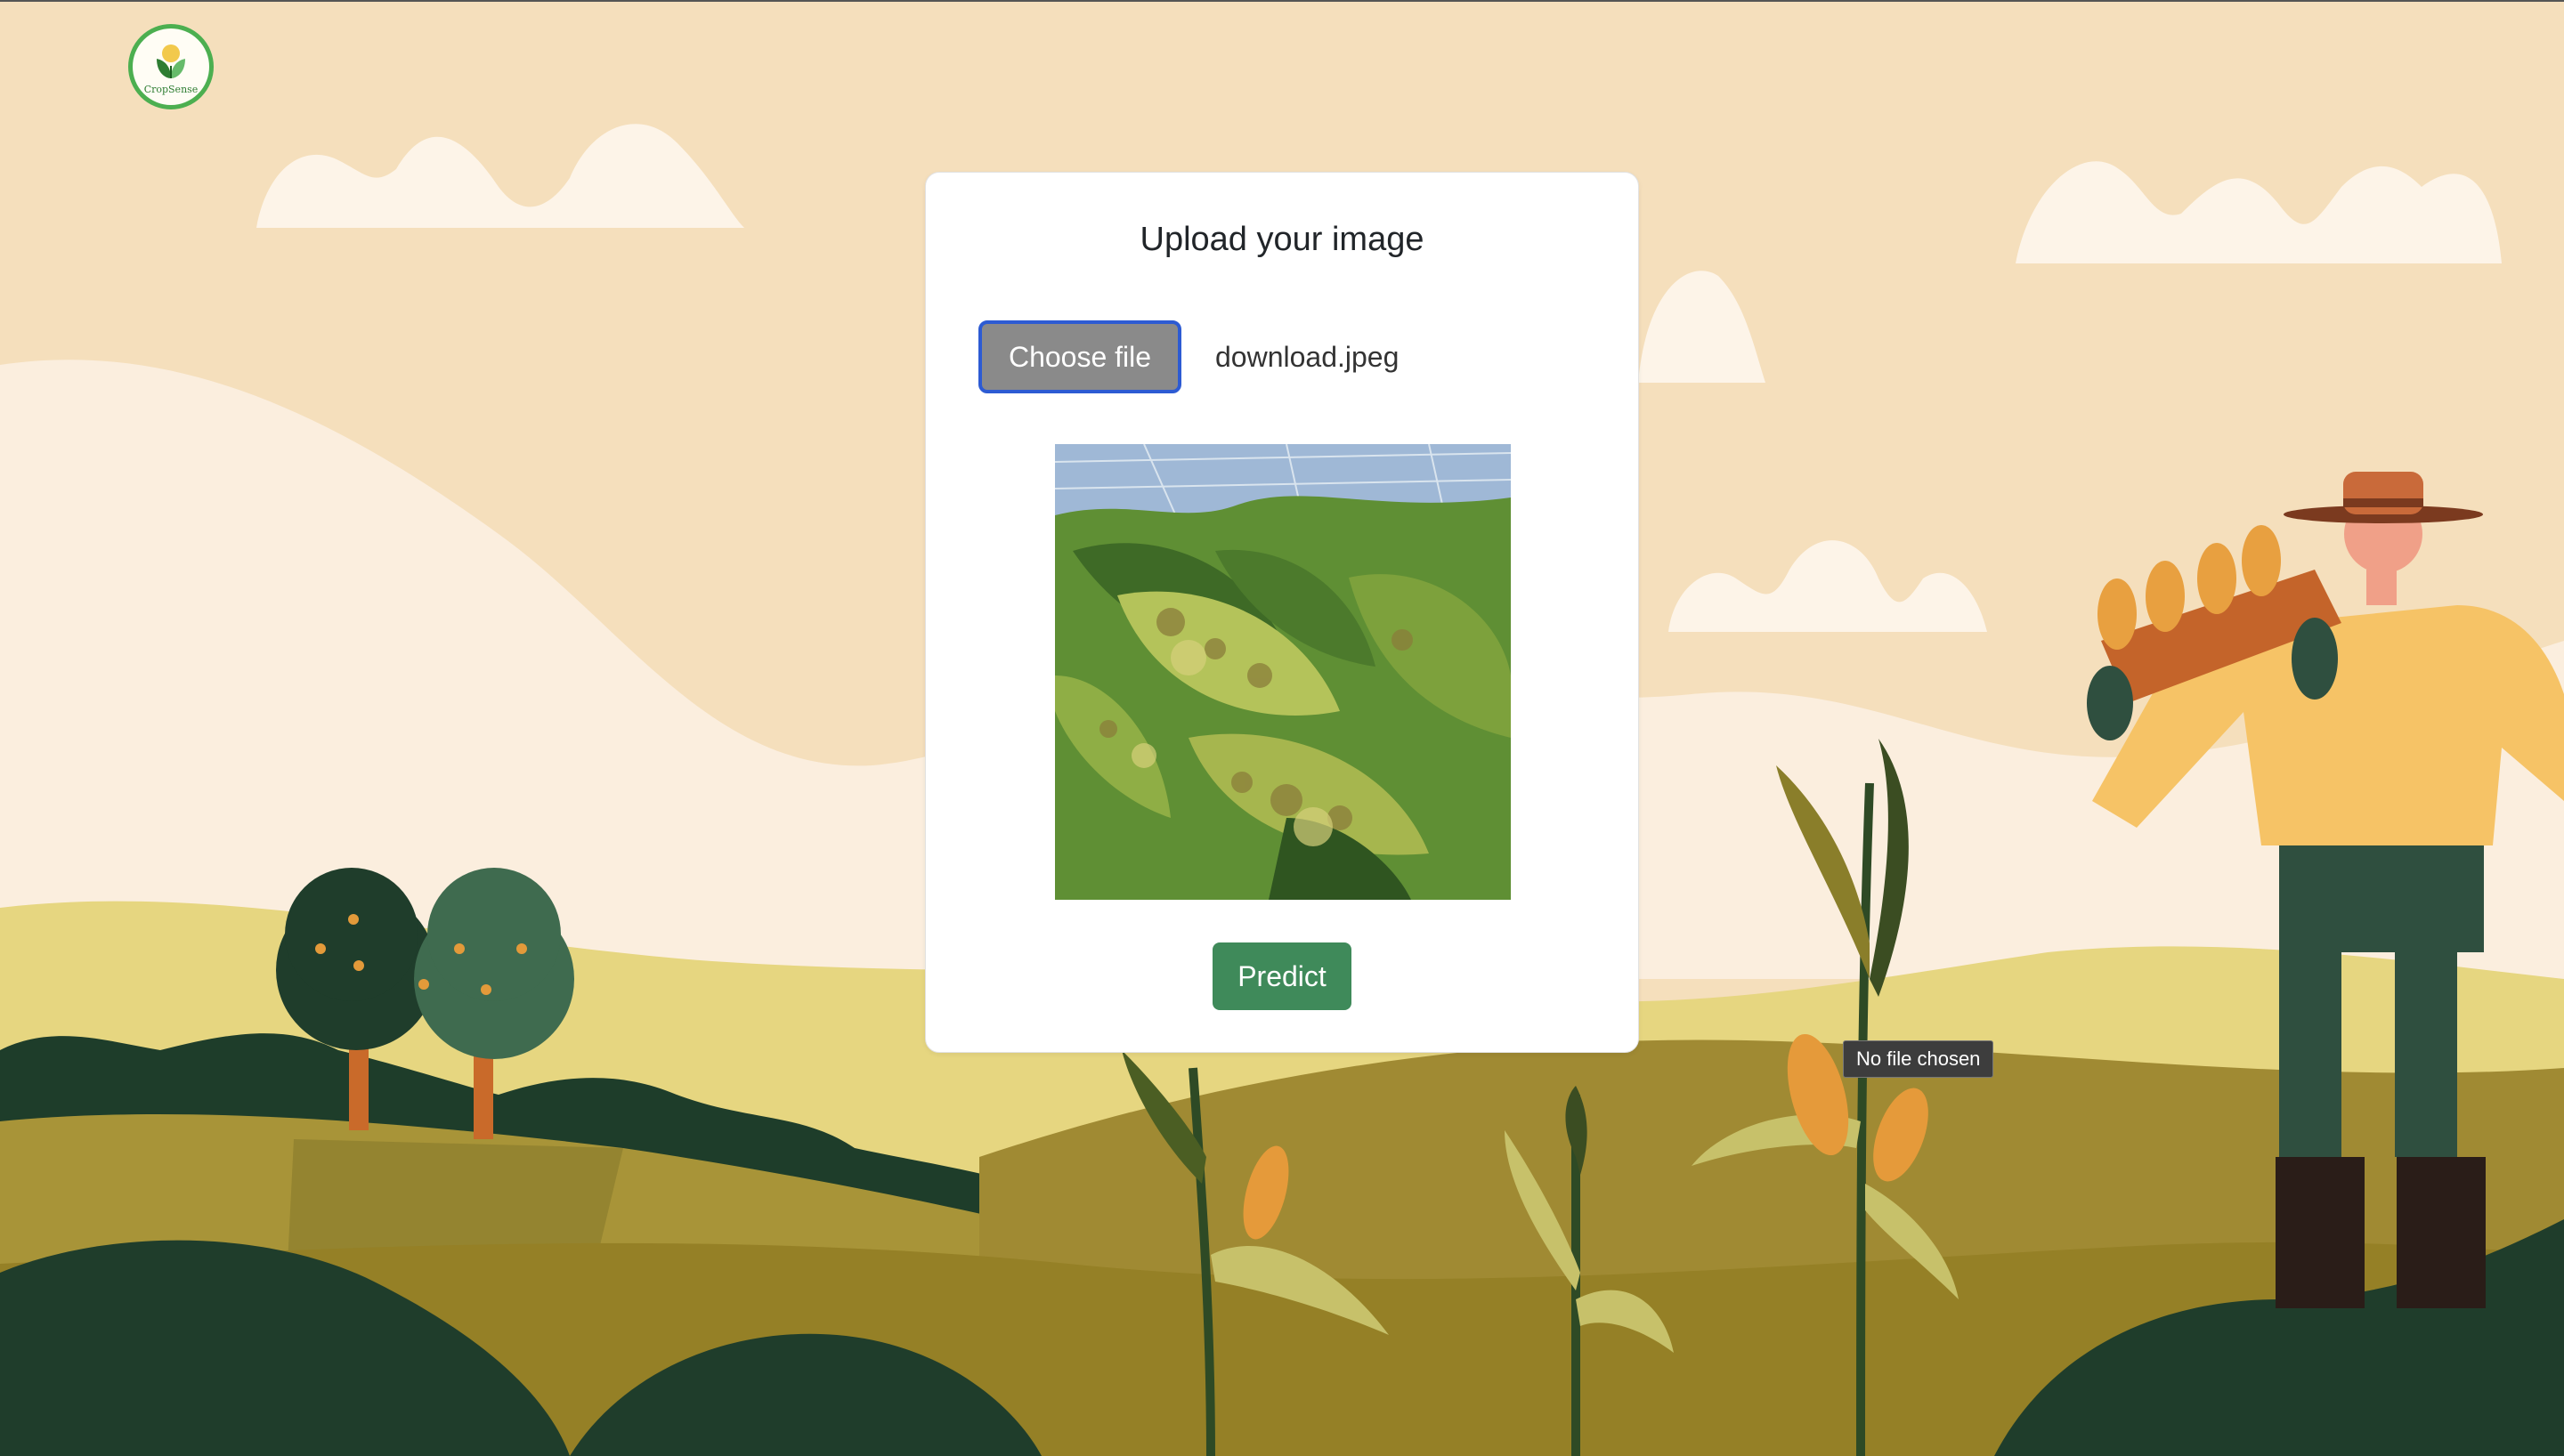  What do you see at coordinates (1918, 1059) in the screenshot?
I see `file-input-tooltip: No file chosen` at bounding box center [1918, 1059].